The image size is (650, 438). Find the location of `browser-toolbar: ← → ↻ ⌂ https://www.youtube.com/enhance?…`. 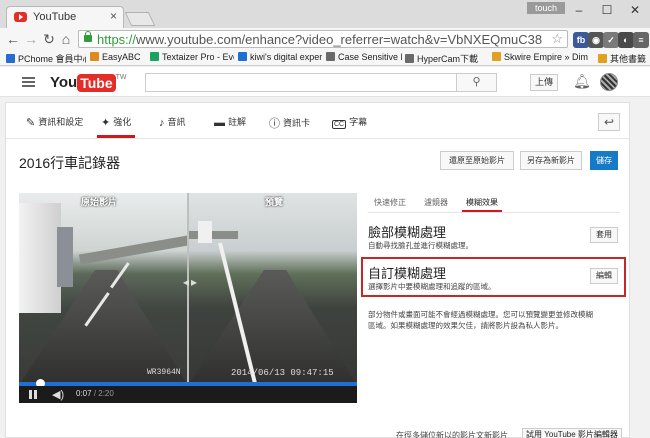

browser-toolbar: ← → ↻ ⌂ https://www.youtube.com/enhance?… is located at coordinates (325, 39).